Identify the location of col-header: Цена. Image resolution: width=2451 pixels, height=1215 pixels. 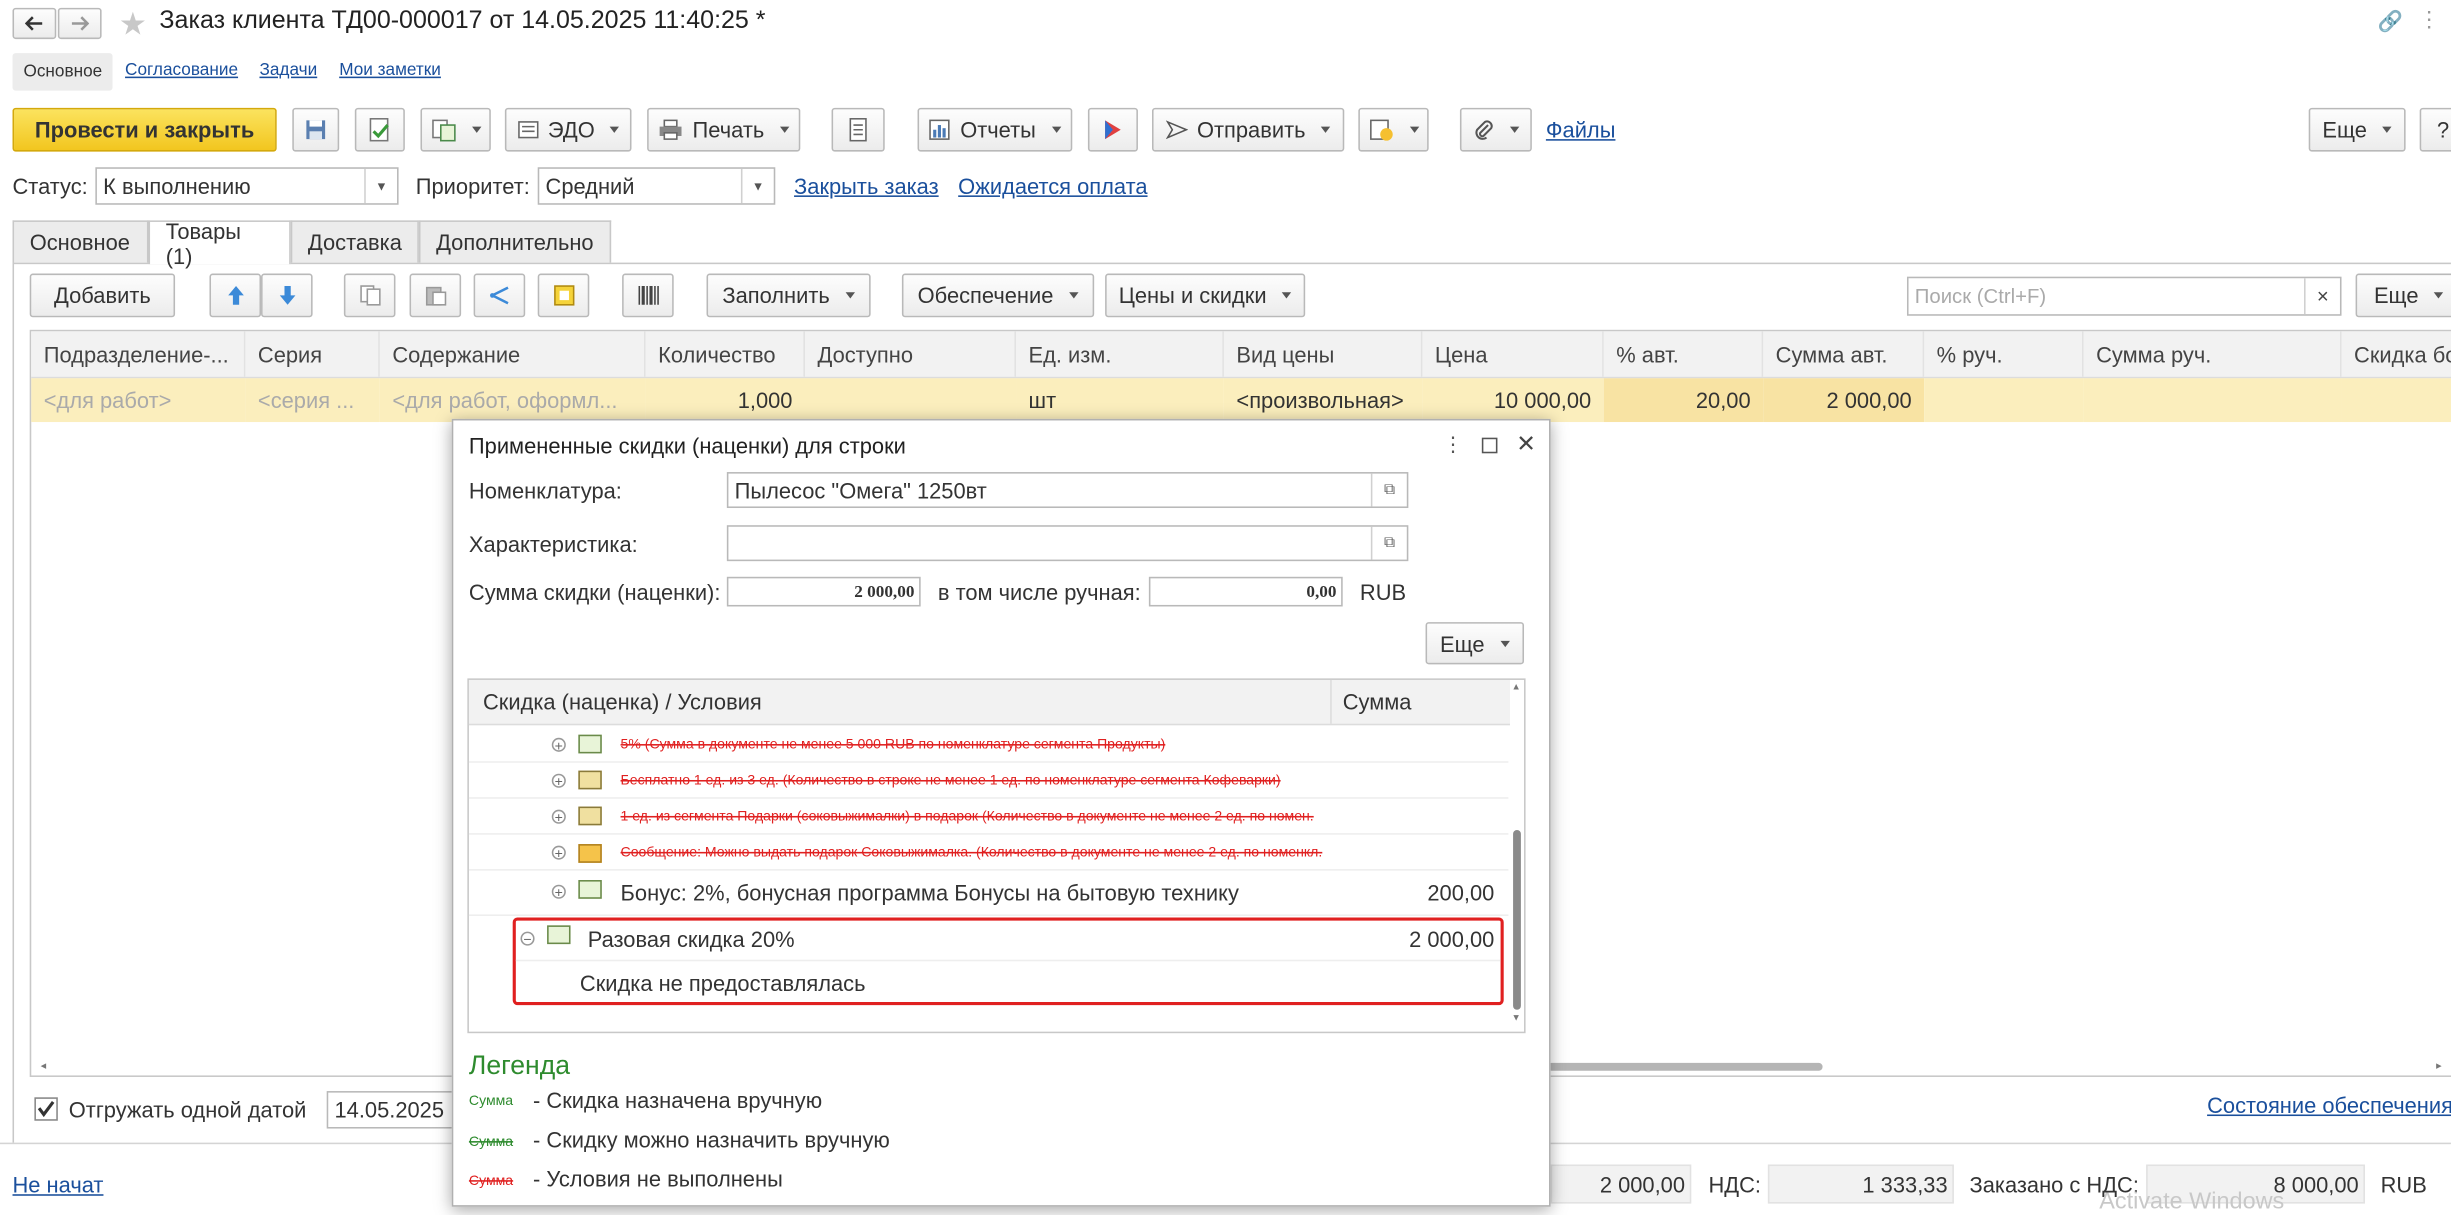
(1513, 354).